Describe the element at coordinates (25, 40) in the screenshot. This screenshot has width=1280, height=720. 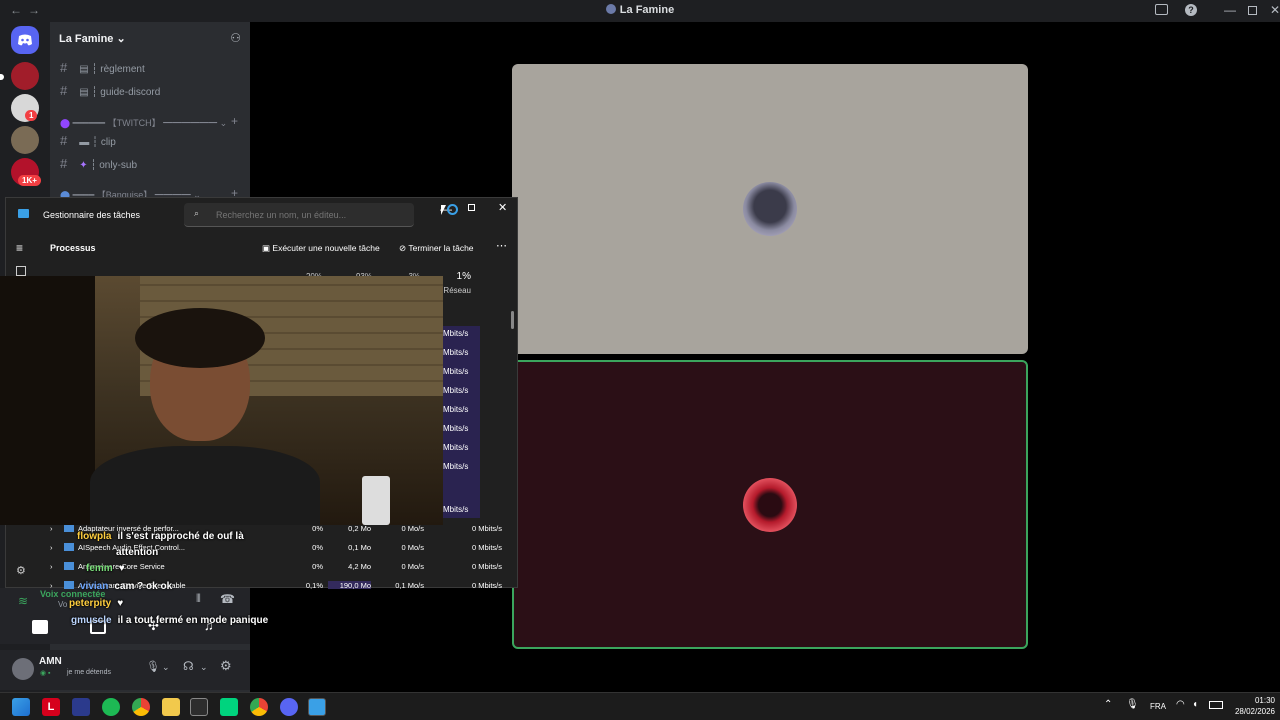
I see `discord-home-icon` at that location.